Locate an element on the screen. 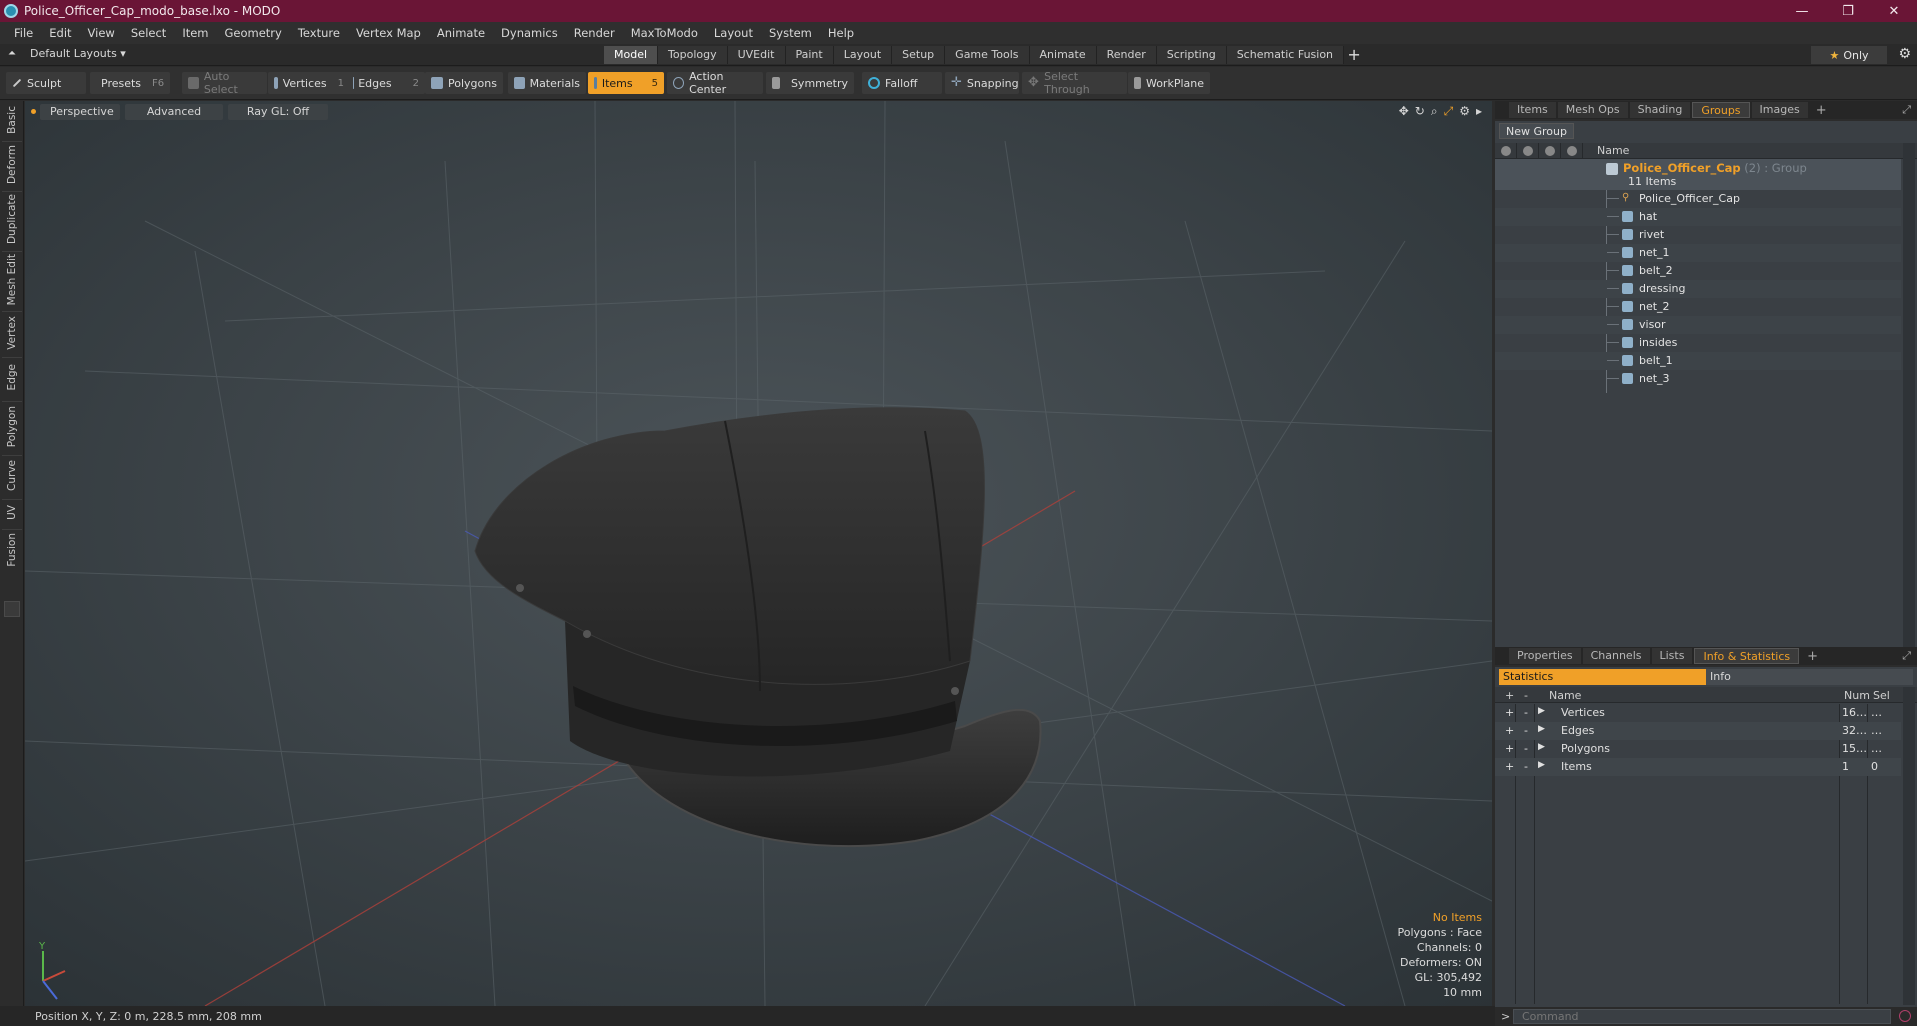  add-panel-tab-button: + is located at coordinates (1821, 110).